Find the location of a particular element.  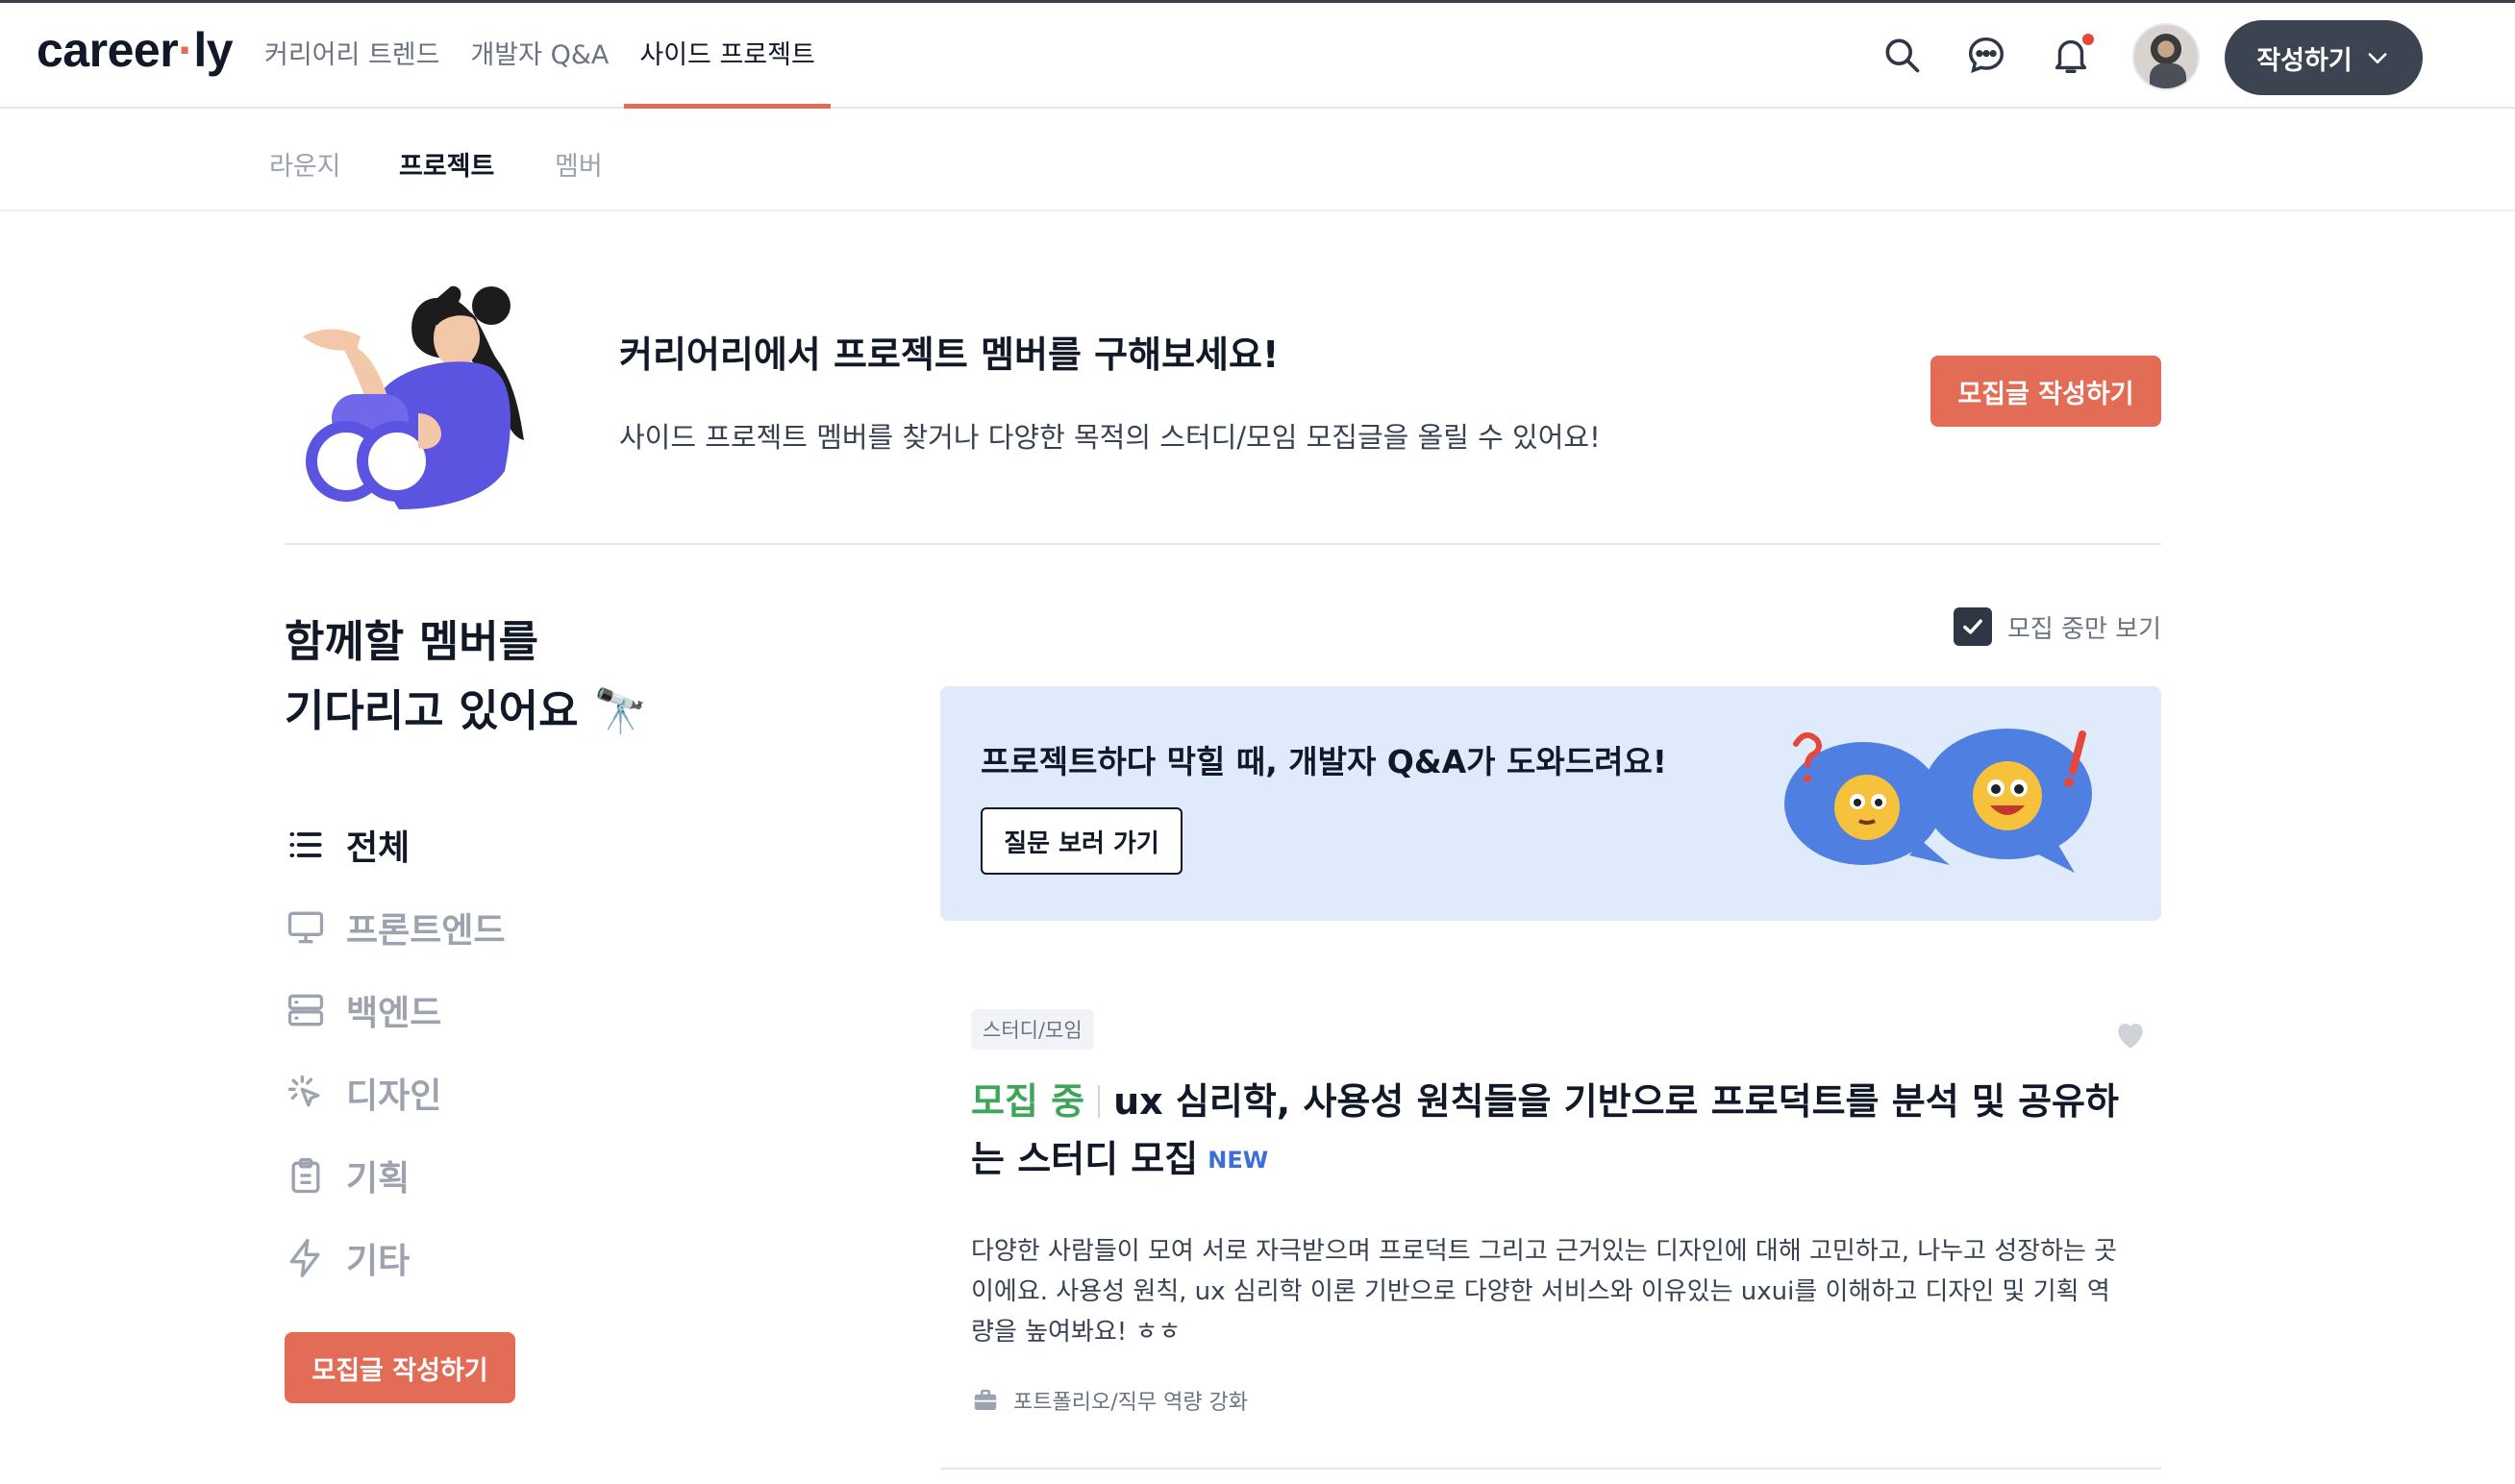

category-item-design: 디자인 is located at coordinates (395, 1092).